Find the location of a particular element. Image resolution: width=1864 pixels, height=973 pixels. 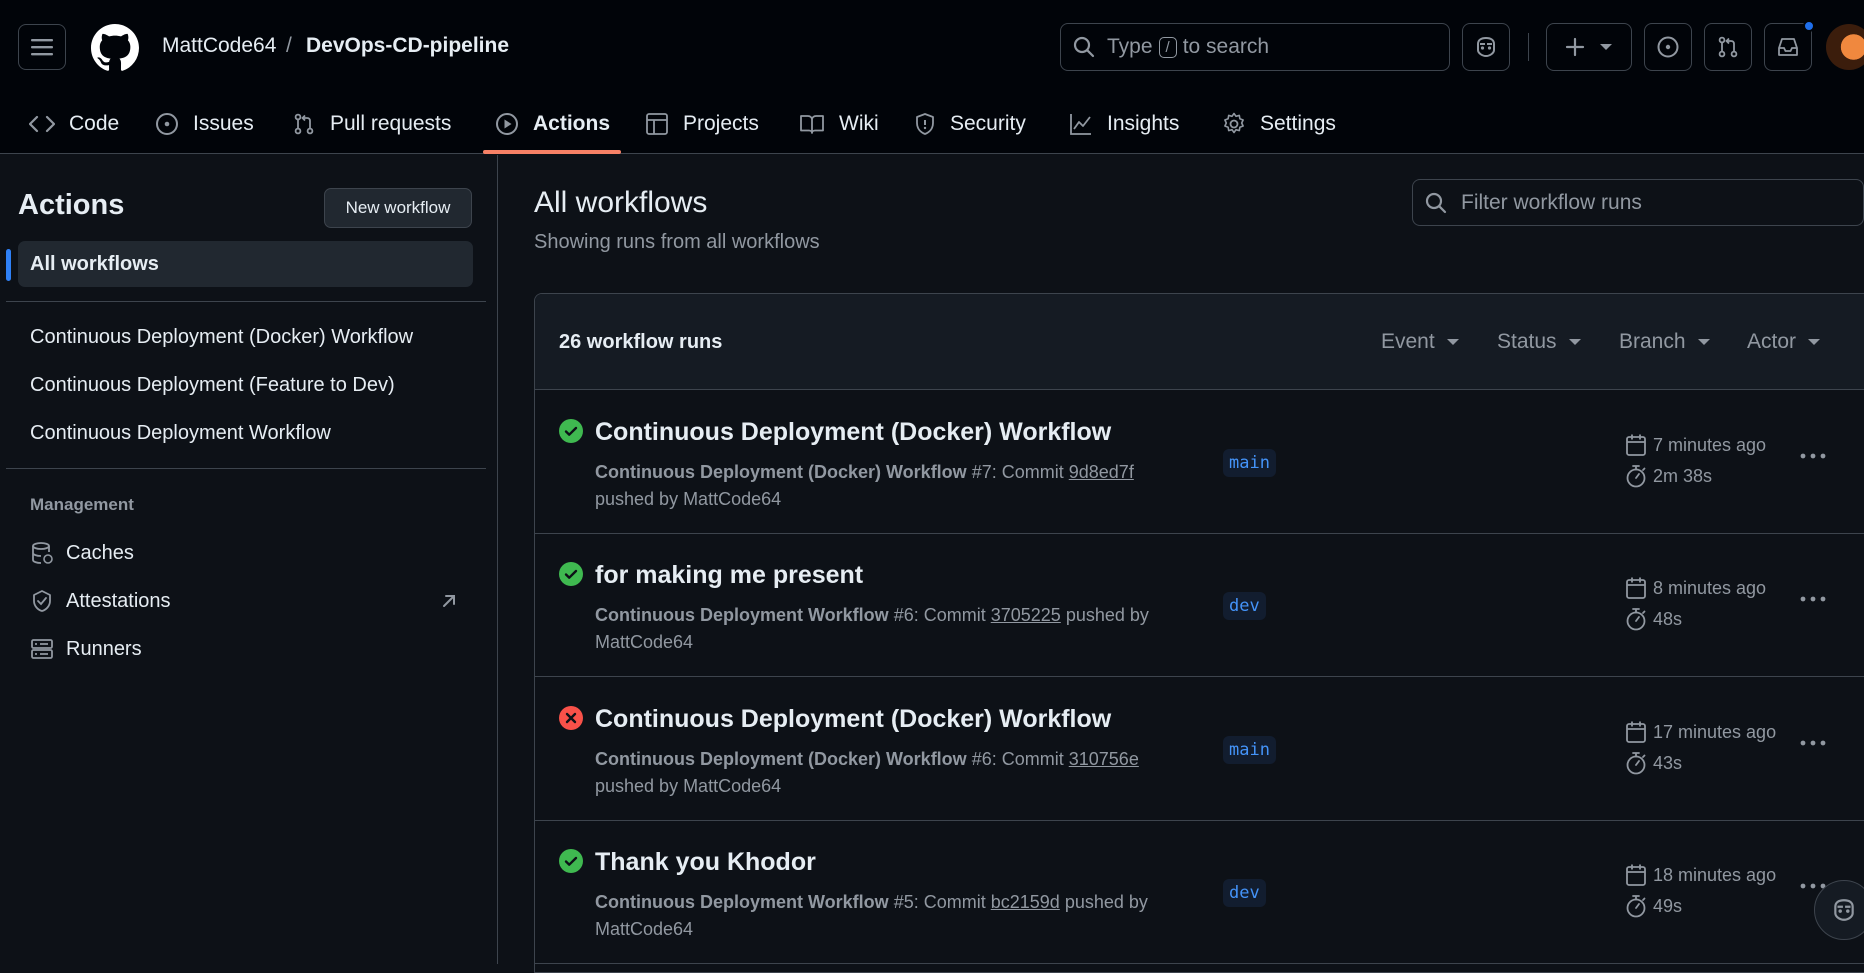

check-circle-icon is located at coordinates (571, 861).